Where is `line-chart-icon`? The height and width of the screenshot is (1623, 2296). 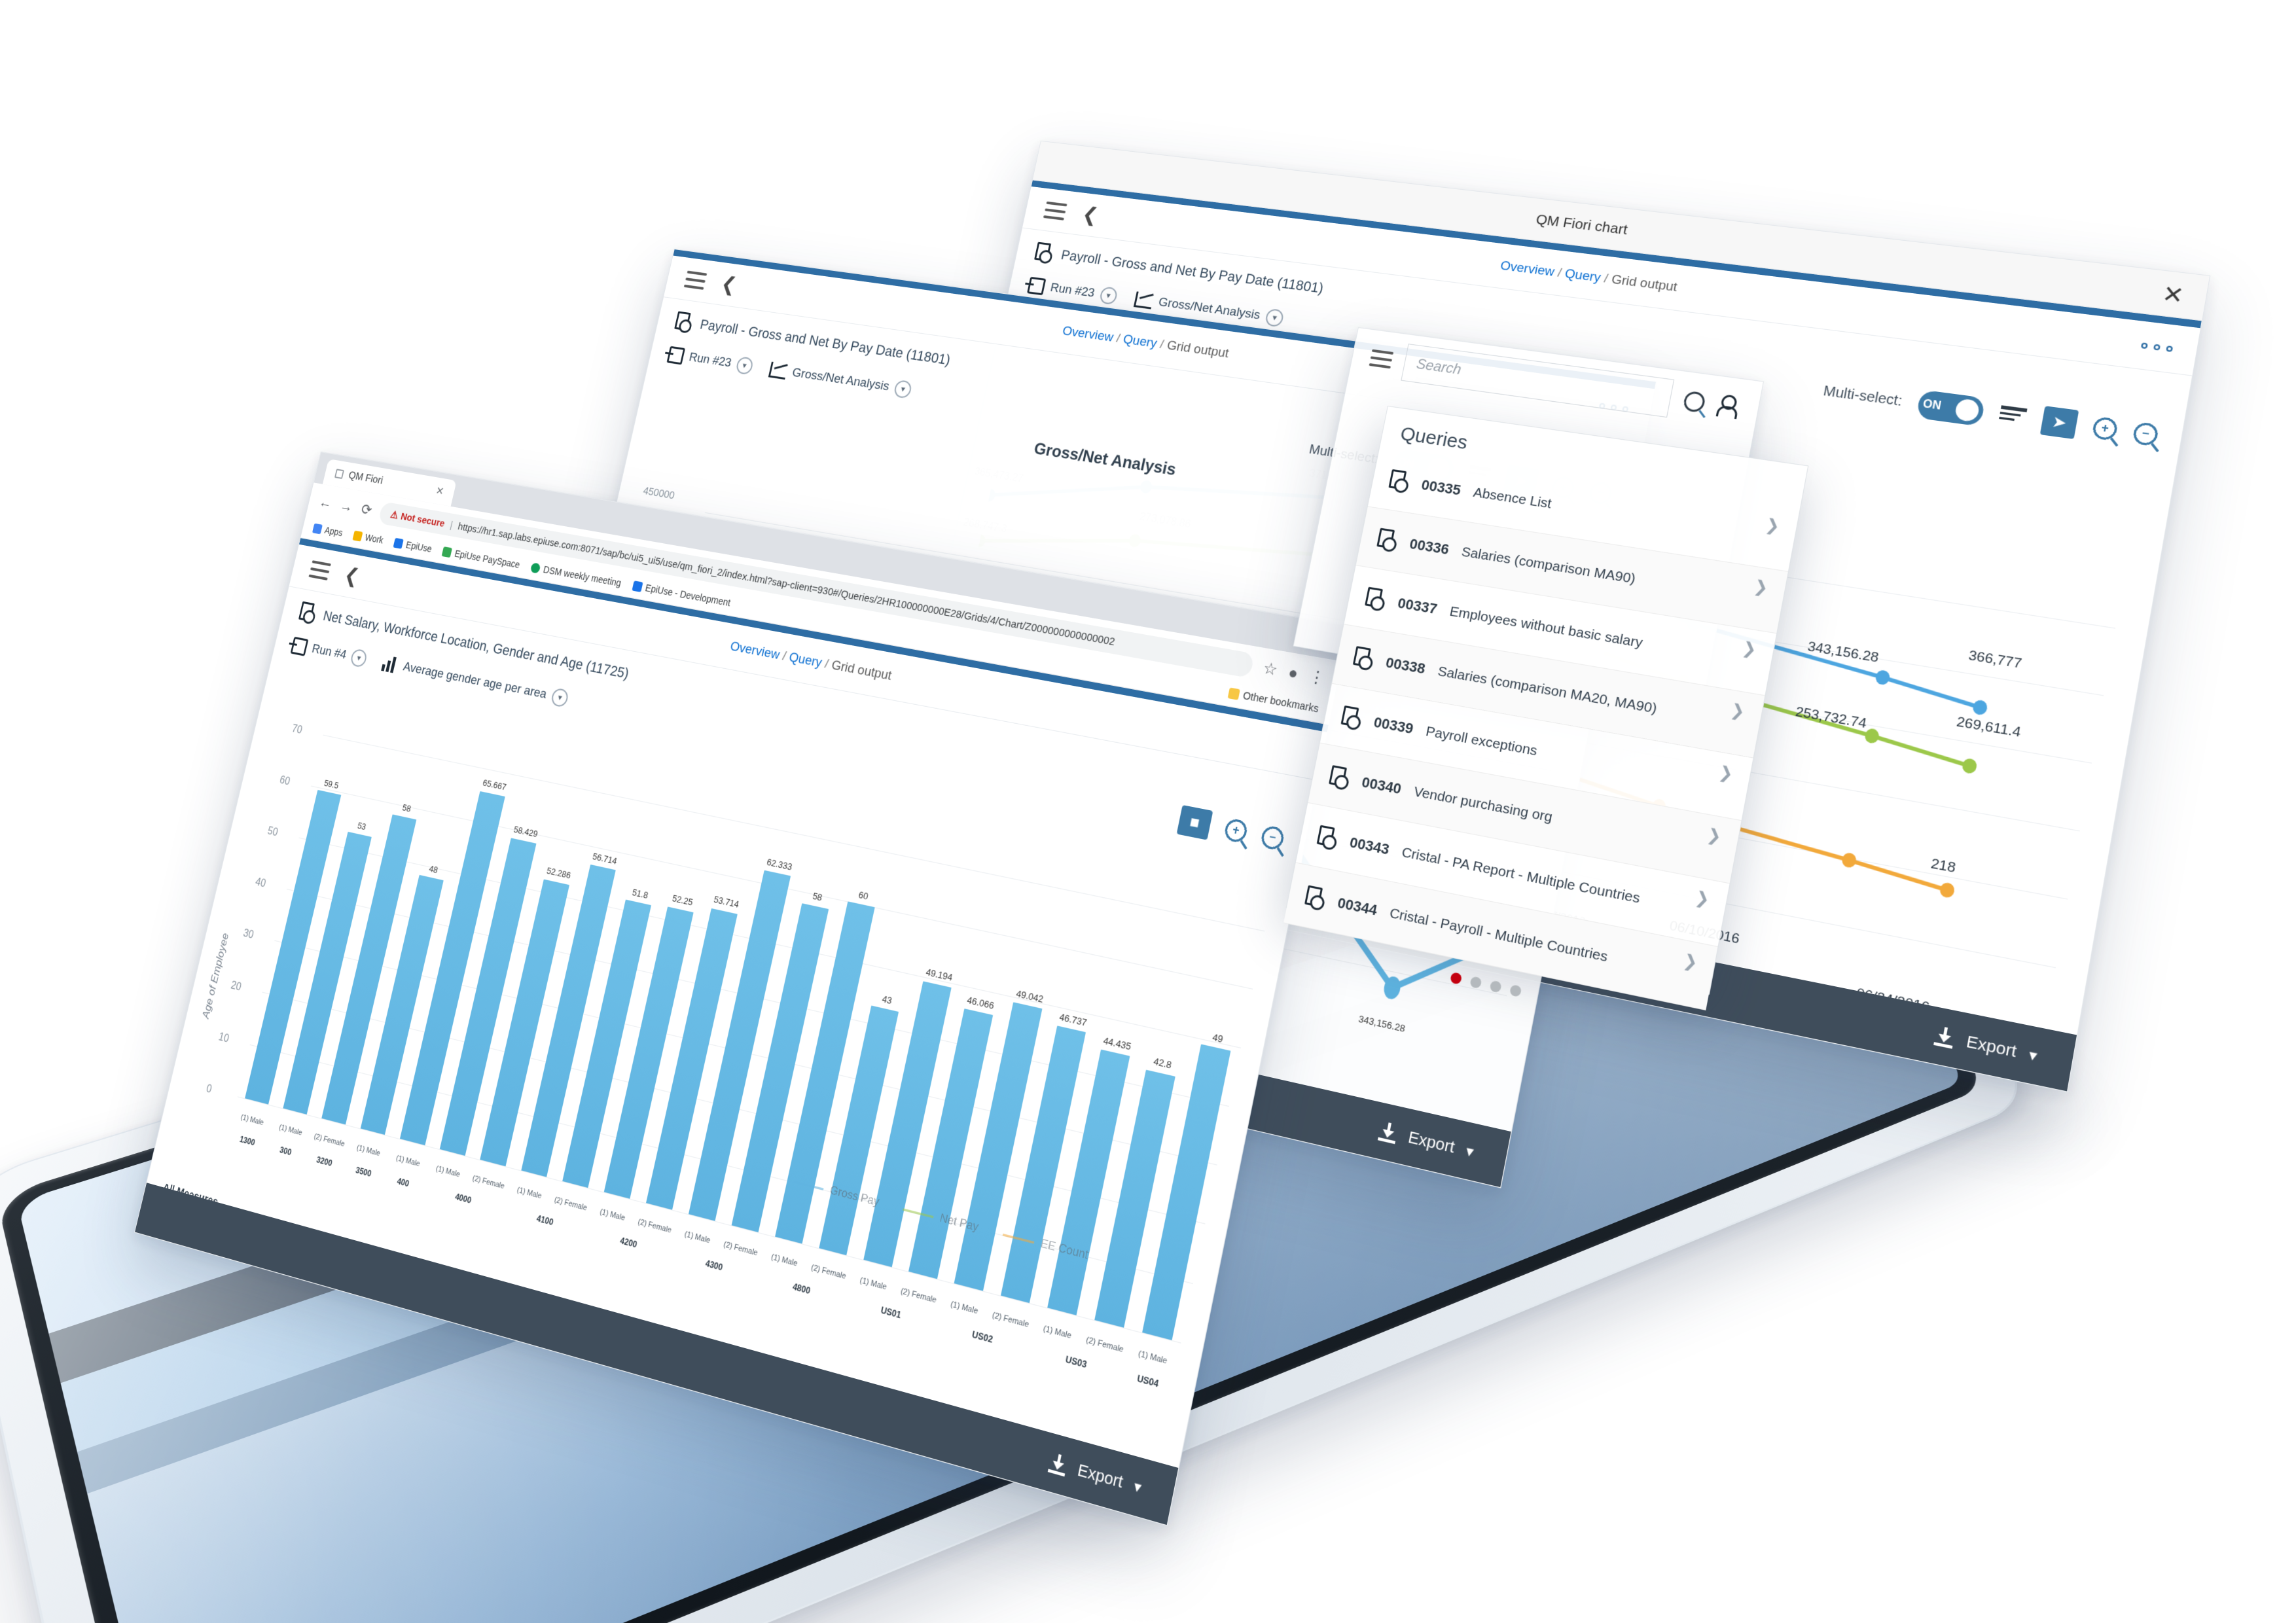
line-chart-icon is located at coordinates (1144, 300).